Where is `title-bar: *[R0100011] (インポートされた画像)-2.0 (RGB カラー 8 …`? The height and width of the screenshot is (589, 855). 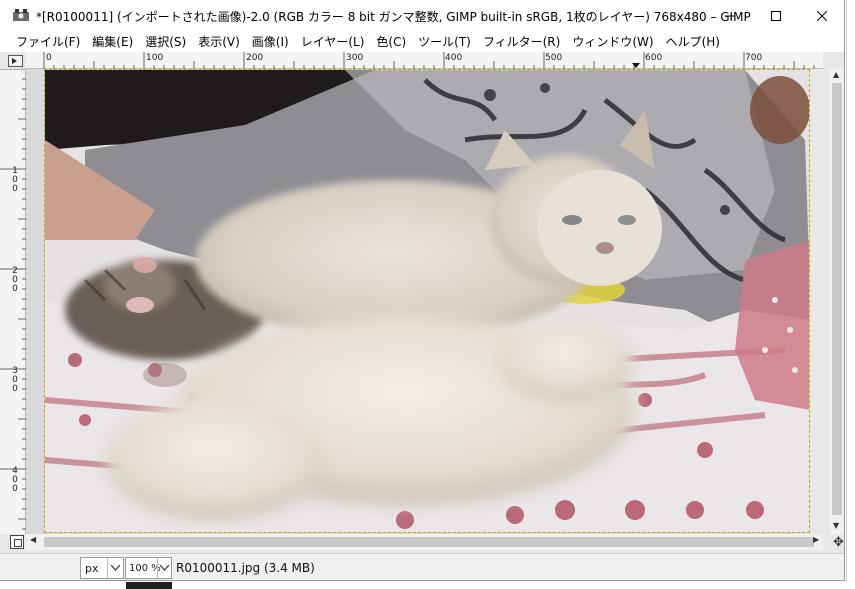 title-bar: *[R0100011] (インポートされた画像)-2.0 (RGB カラー 8 … is located at coordinates (422, 15).